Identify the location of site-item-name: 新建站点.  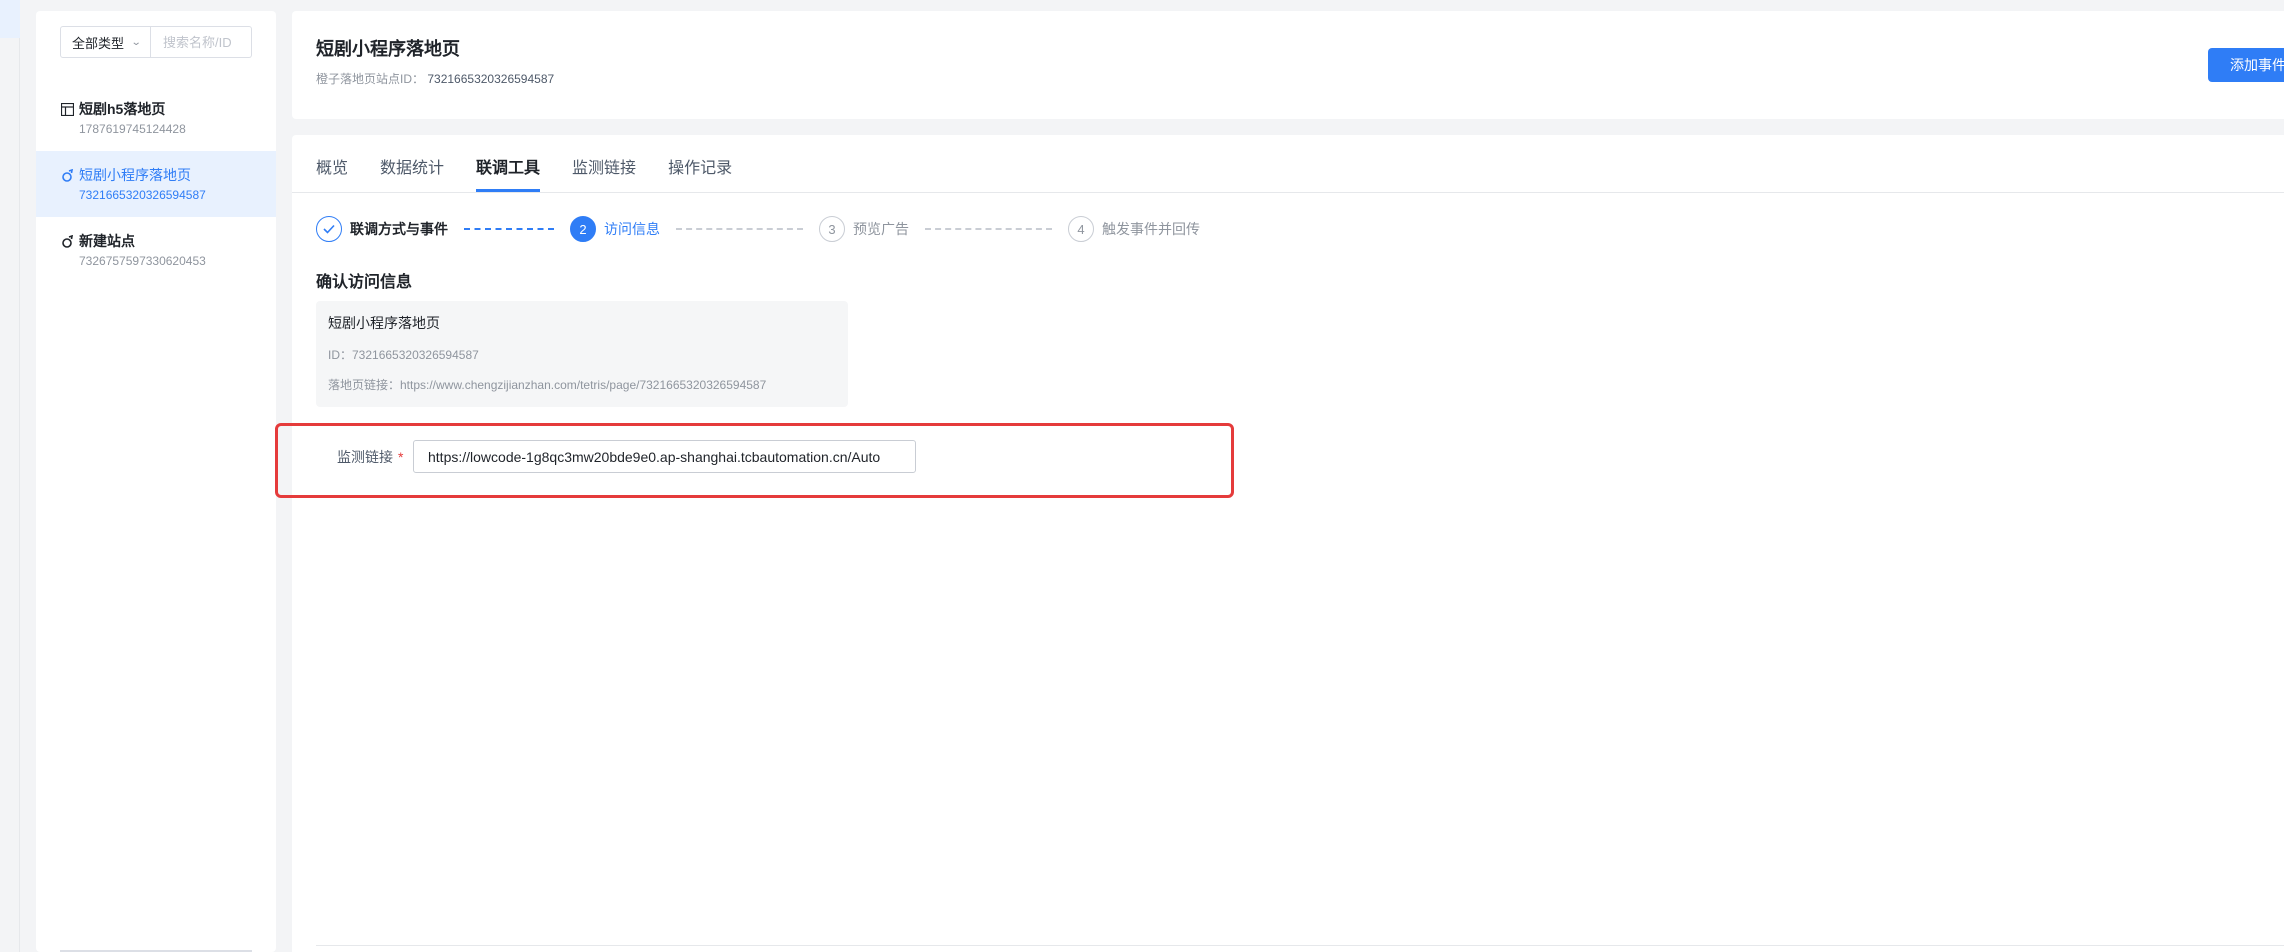
(107, 241).